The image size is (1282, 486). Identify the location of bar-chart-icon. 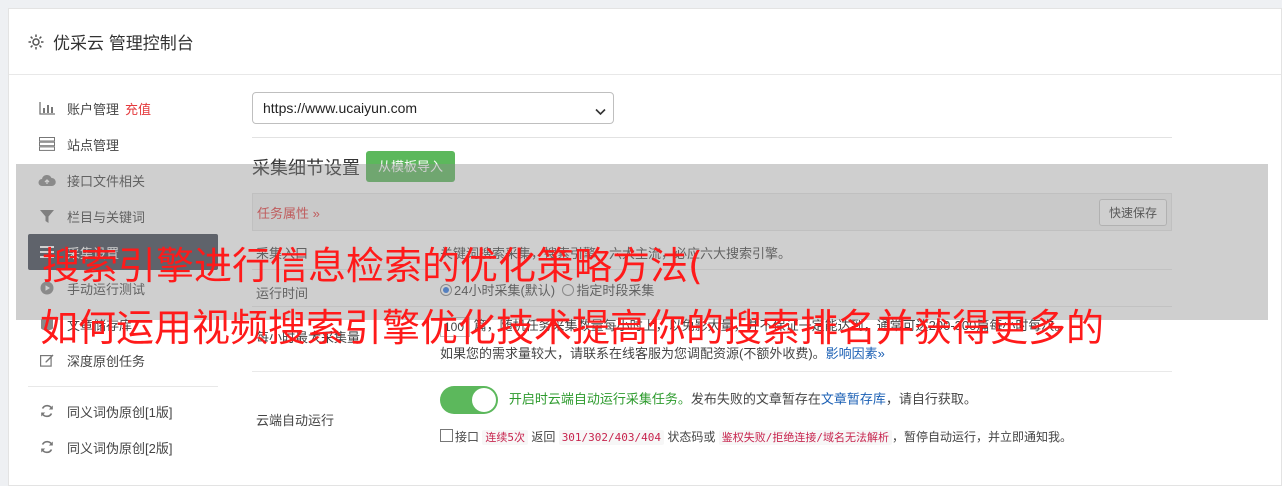
(47, 108).